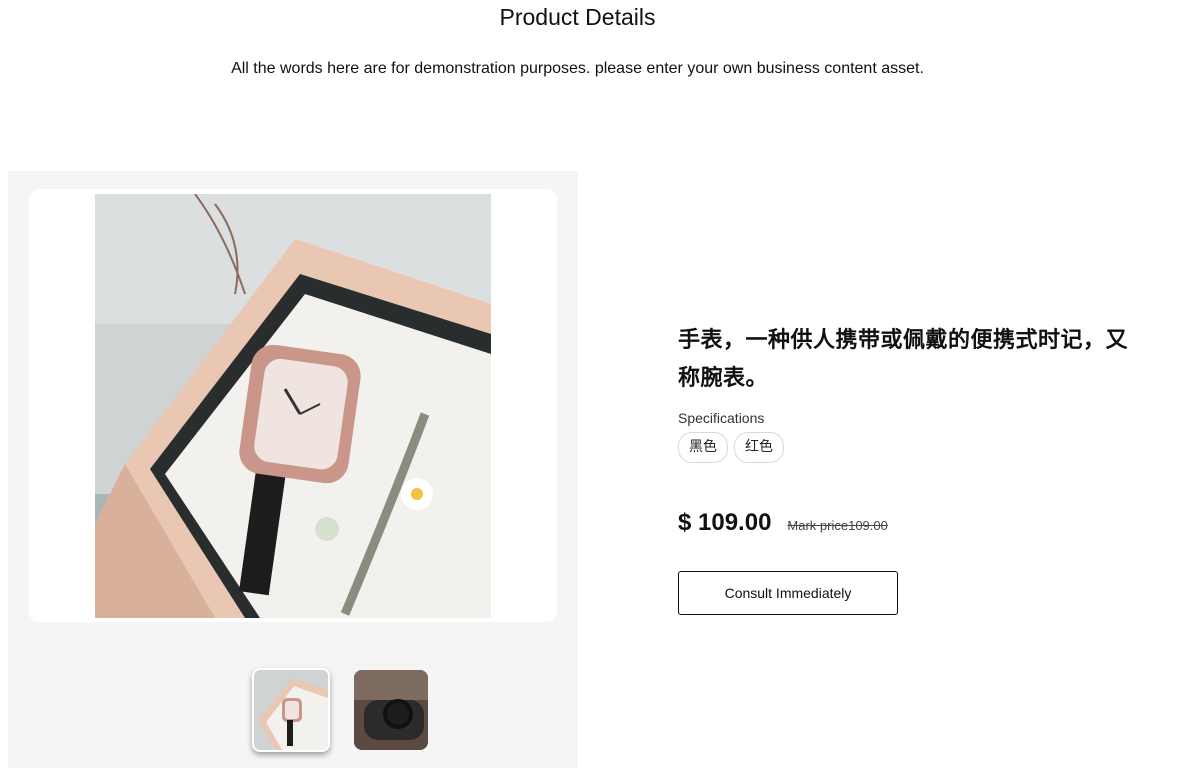 This screenshot has width=1179, height=768. I want to click on thumbnail-strip, so click(293, 710).